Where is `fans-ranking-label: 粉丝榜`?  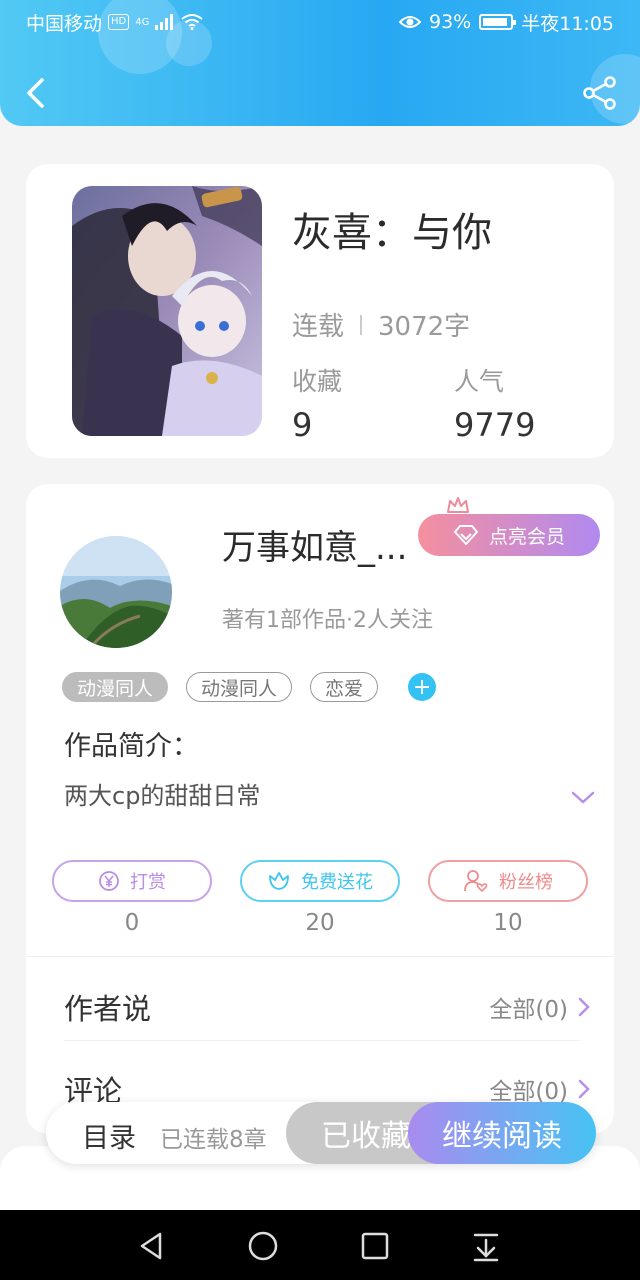 fans-ranking-label: 粉丝榜 is located at coordinates (526, 882).